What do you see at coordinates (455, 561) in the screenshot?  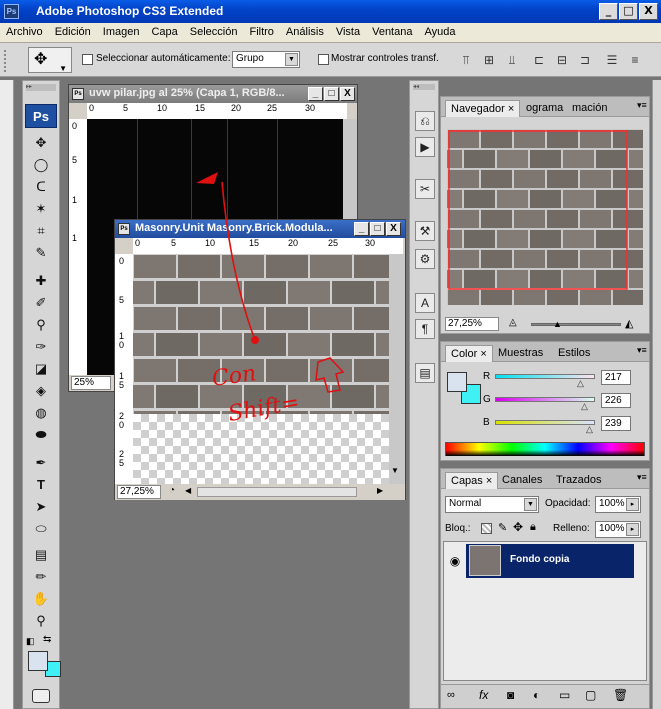 I see `visibility-eye-icon: ◉` at bounding box center [455, 561].